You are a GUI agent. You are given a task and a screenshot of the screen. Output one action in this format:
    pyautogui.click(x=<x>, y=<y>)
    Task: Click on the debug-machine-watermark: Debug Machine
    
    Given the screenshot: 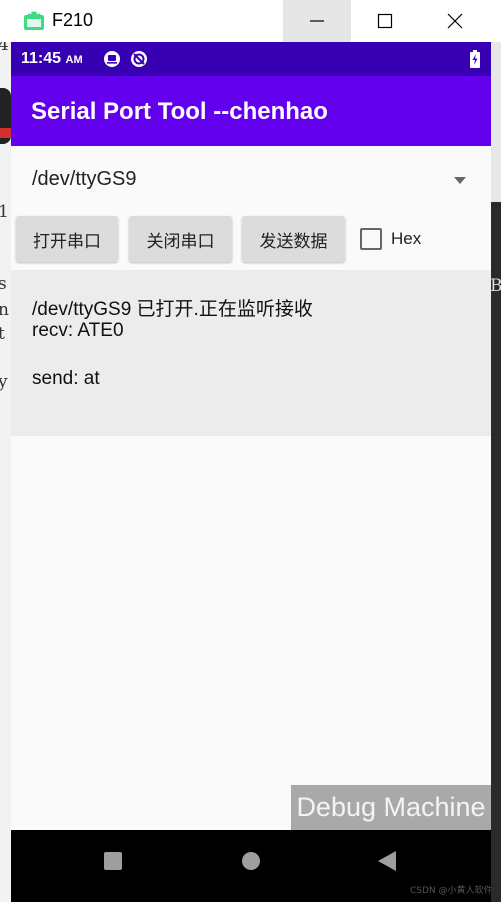 What is the action you would take?
    pyautogui.click(x=391, y=807)
    